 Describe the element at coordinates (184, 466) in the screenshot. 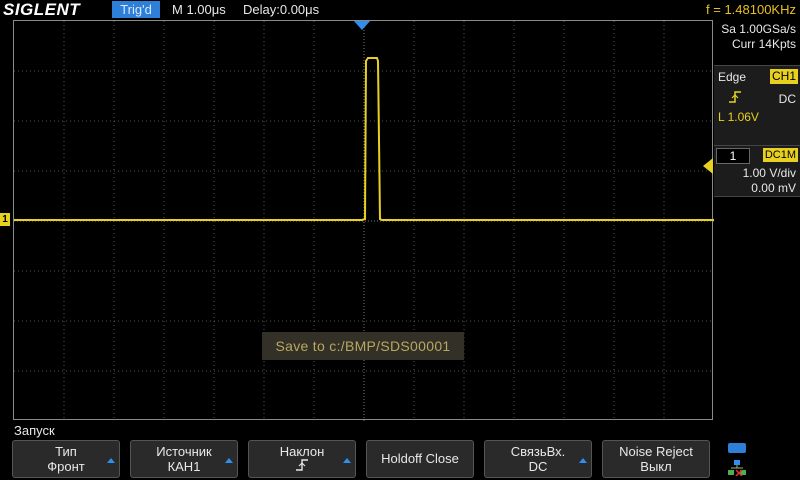

I see `softkey-value: КАН1` at that location.